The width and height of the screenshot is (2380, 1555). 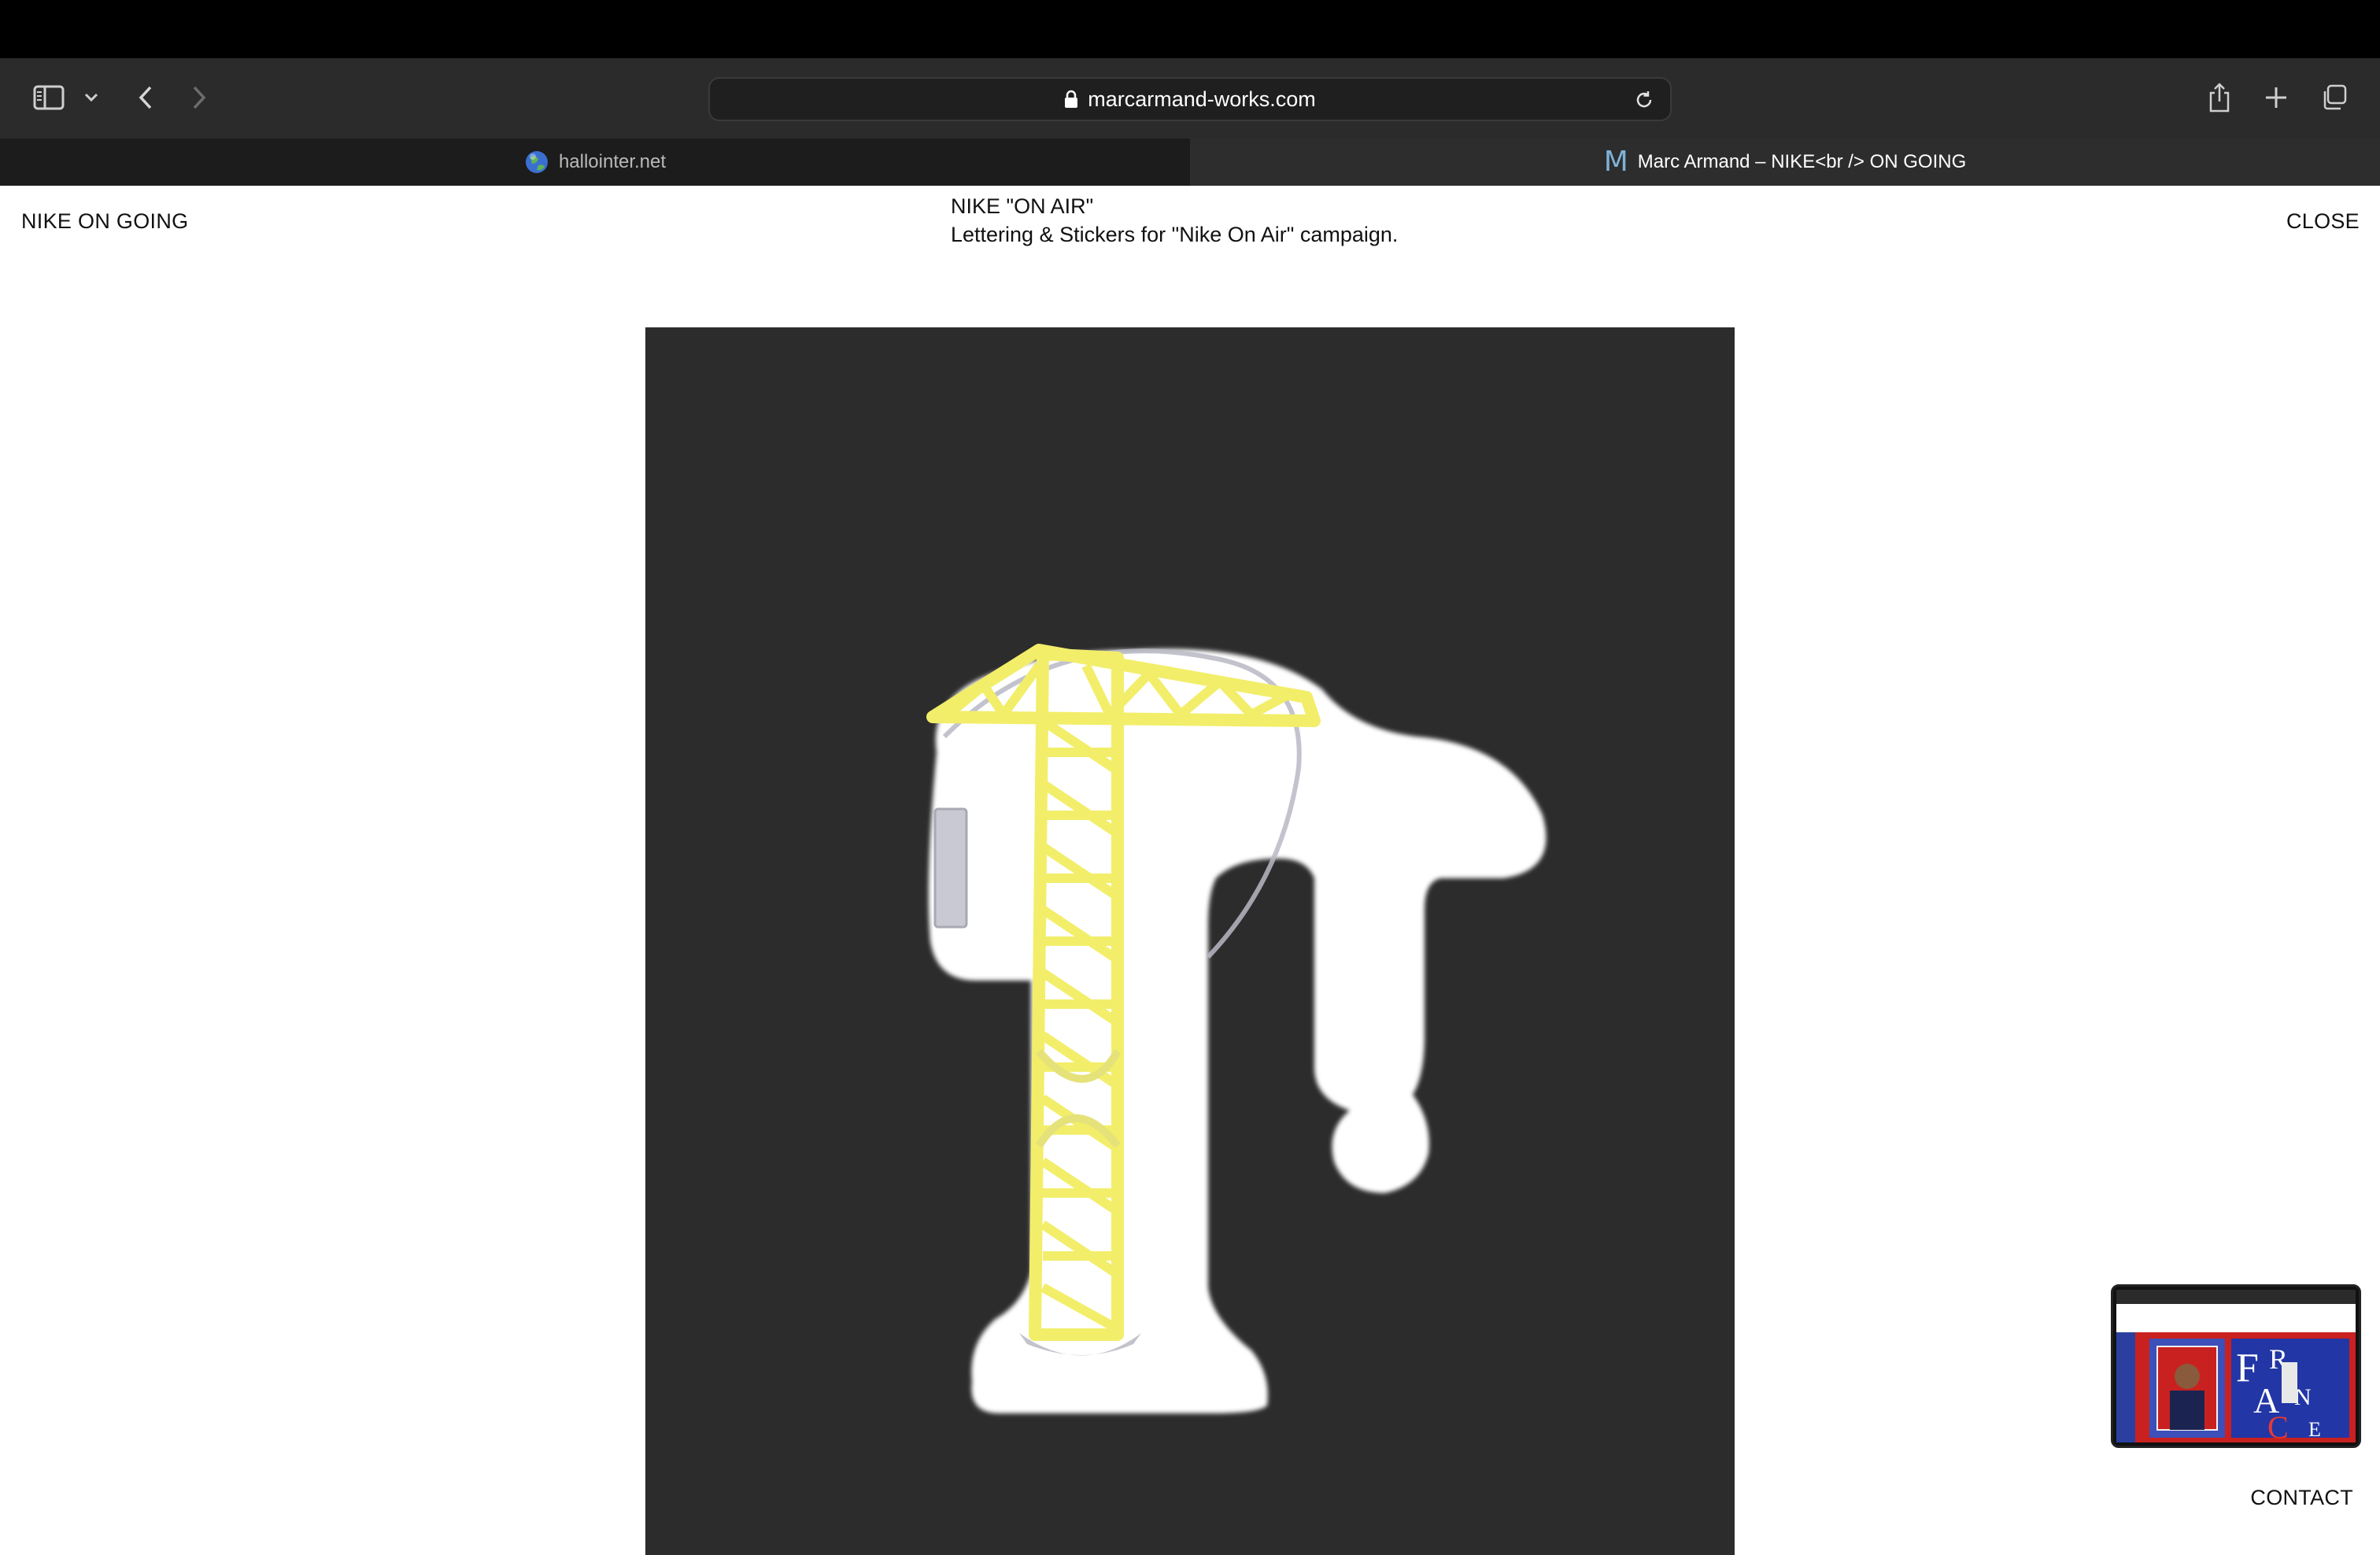 I want to click on m-logo-icon: M, so click(x=1615, y=162).